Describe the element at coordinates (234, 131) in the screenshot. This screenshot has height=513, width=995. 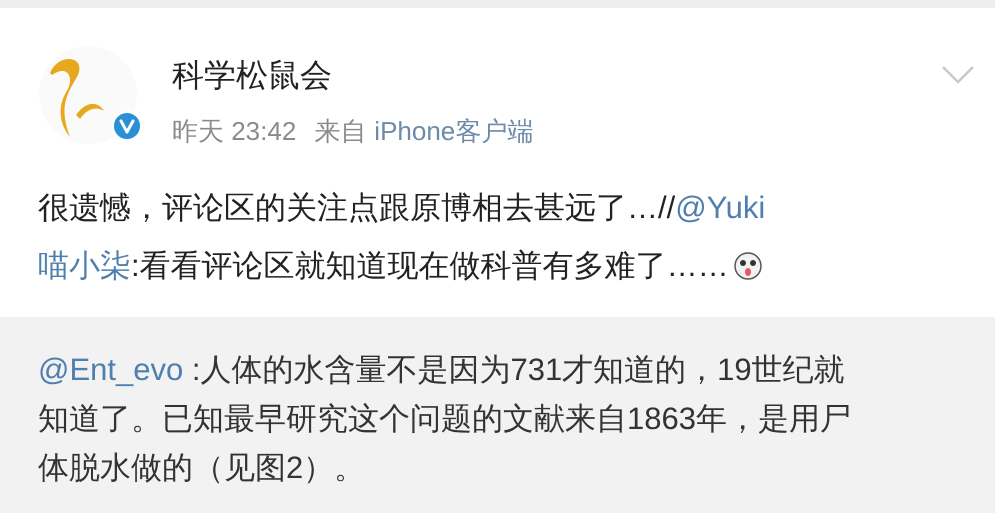
I see `post-time: 昨天 23:42` at that location.